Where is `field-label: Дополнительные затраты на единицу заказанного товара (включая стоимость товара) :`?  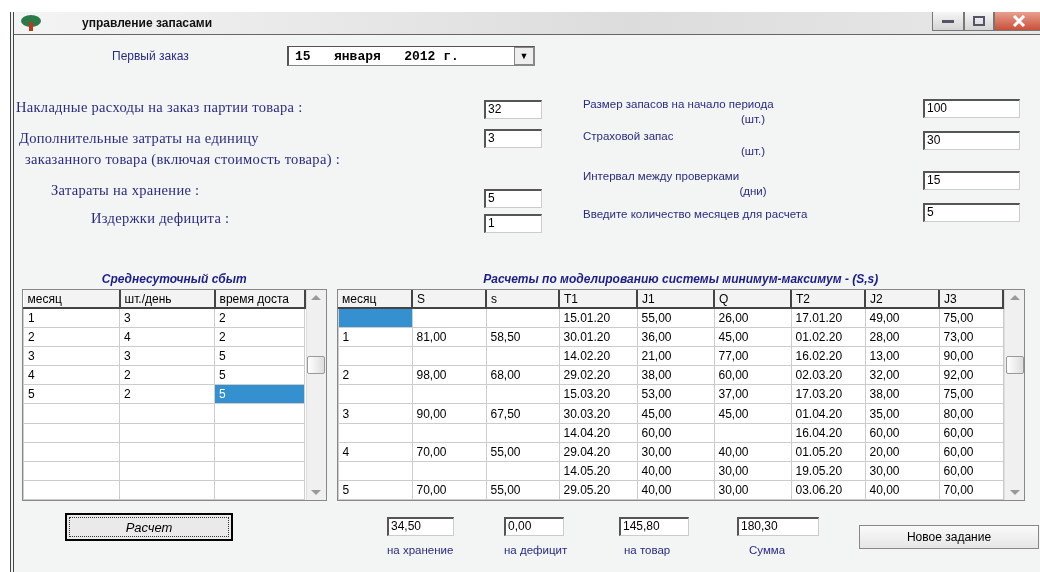
field-label: Дополнительные затраты на единицу заказанного товара (включая стоимость товара) : is located at coordinates (180, 149).